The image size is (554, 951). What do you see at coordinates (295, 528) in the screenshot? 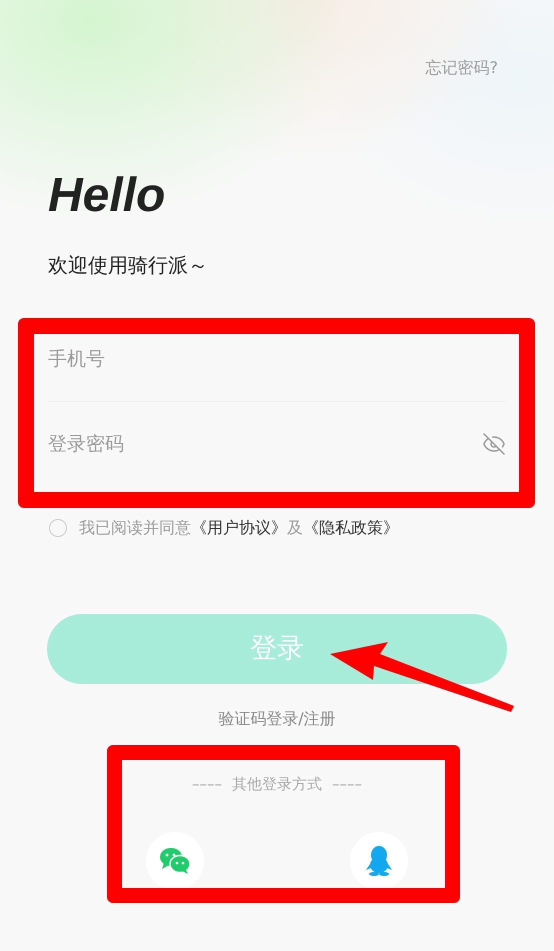
I see `conjunction-text: 及` at bounding box center [295, 528].